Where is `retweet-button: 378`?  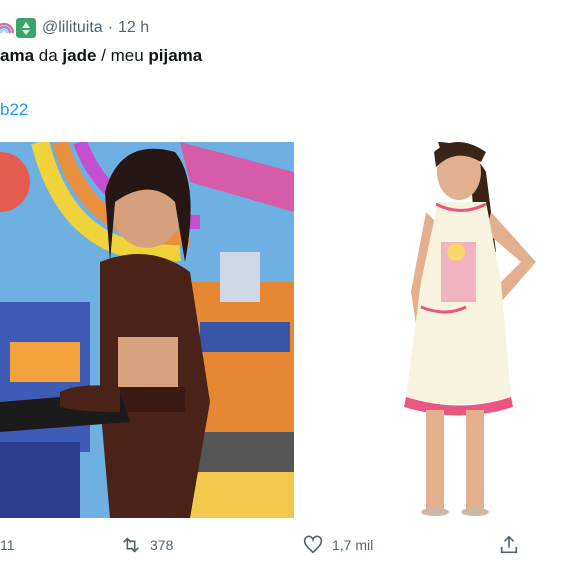 retweet-button: 378 is located at coordinates (146, 545).